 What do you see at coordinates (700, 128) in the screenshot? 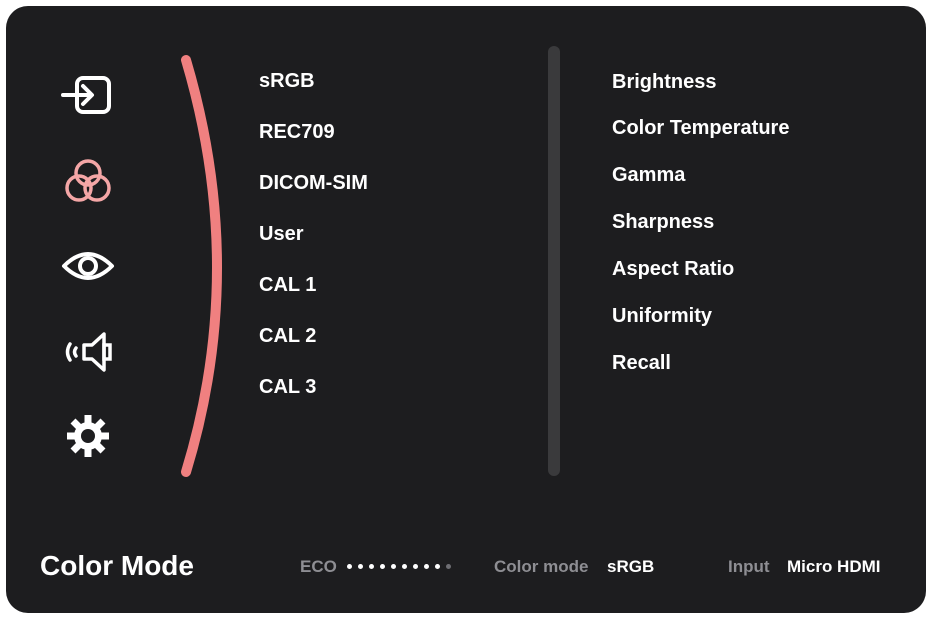
I see `submenu-color-temperature: Color Temperature` at bounding box center [700, 128].